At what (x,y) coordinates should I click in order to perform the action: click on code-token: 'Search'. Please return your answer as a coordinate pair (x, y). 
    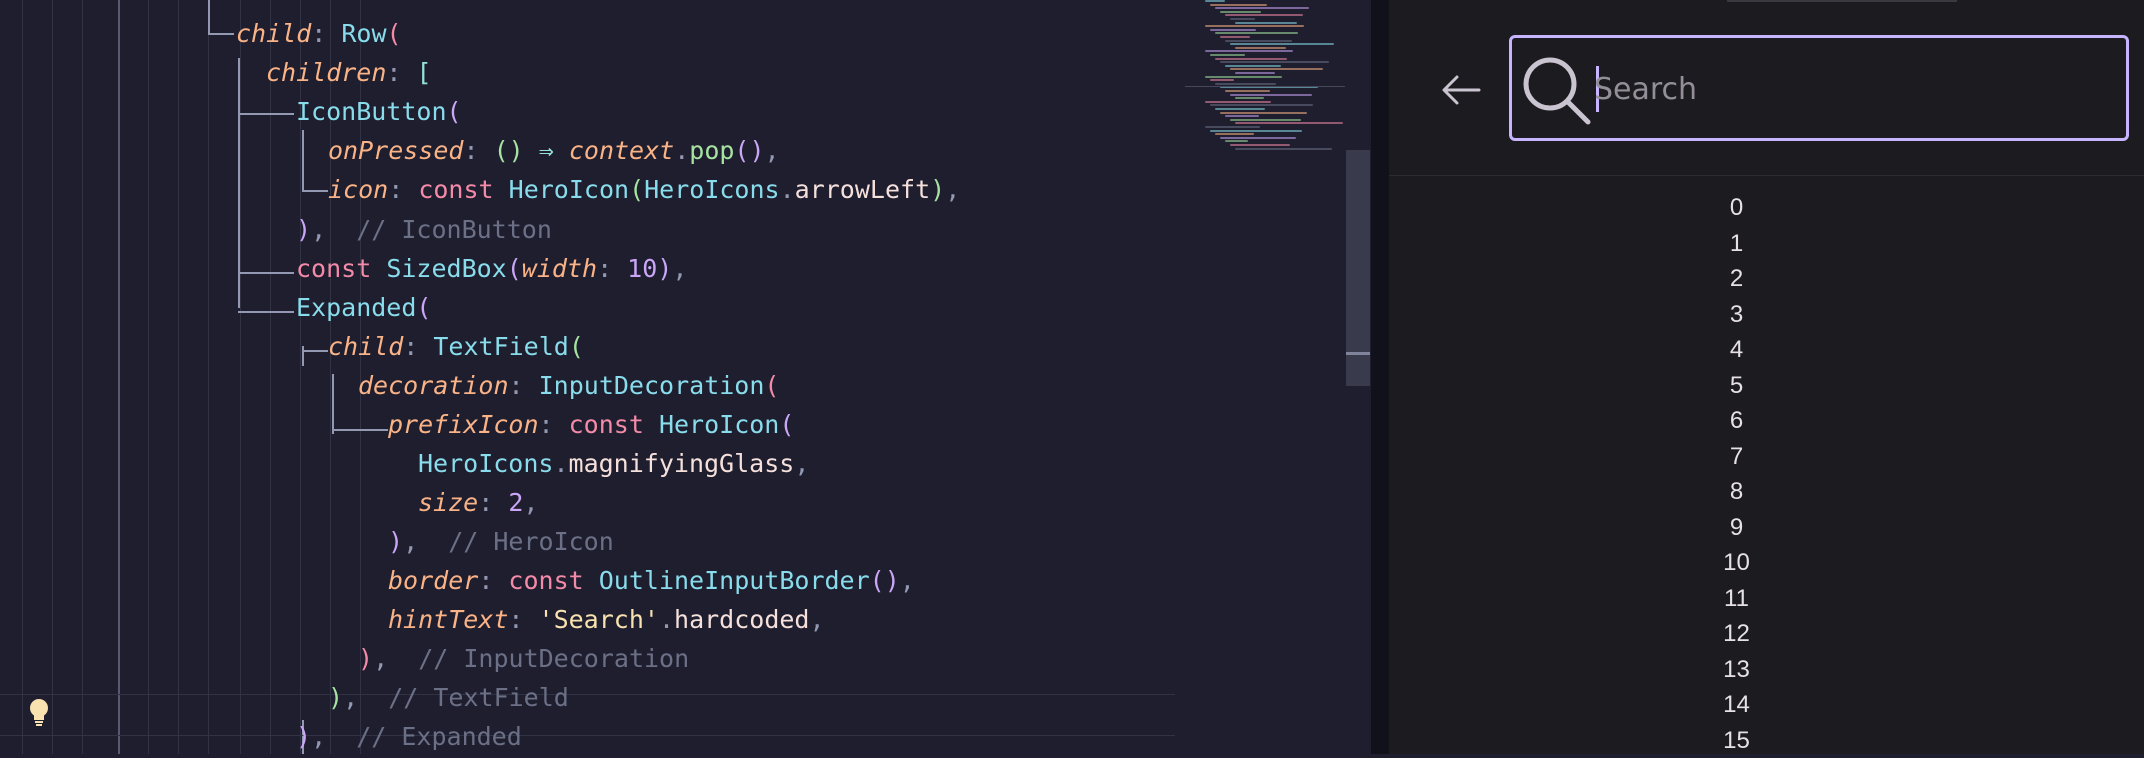
    Looking at the image, I should click on (599, 619).